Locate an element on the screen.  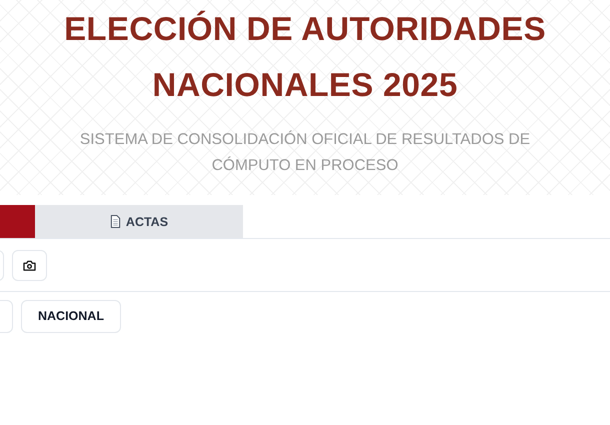
tab is located at coordinates (17, 221).